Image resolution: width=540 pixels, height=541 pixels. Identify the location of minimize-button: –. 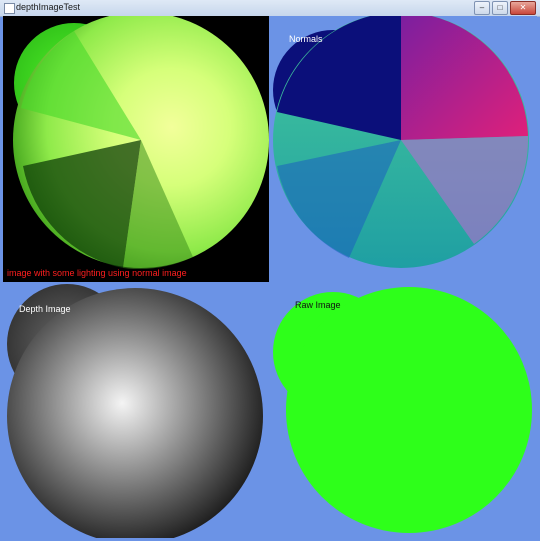
(482, 8).